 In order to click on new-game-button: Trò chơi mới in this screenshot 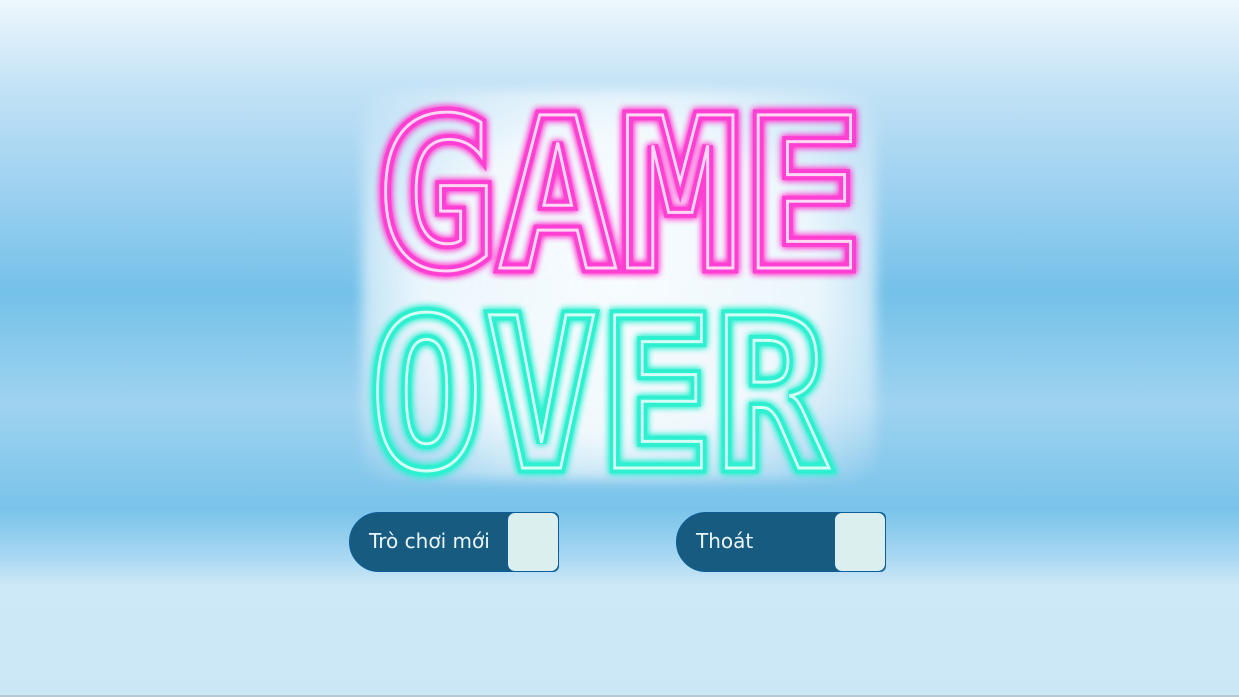, I will do `click(454, 542)`.